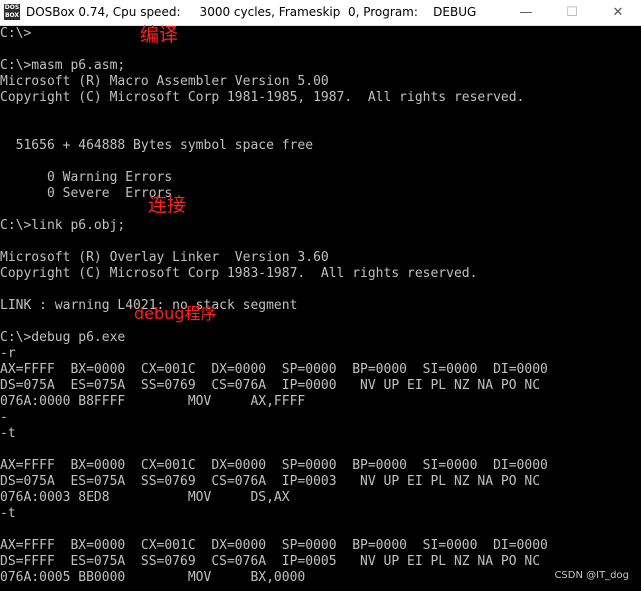  Describe the element at coordinates (153, 401) in the screenshot. I see `console-line: 076A:0000 B8FFFF MOV AX,FFFF` at that location.